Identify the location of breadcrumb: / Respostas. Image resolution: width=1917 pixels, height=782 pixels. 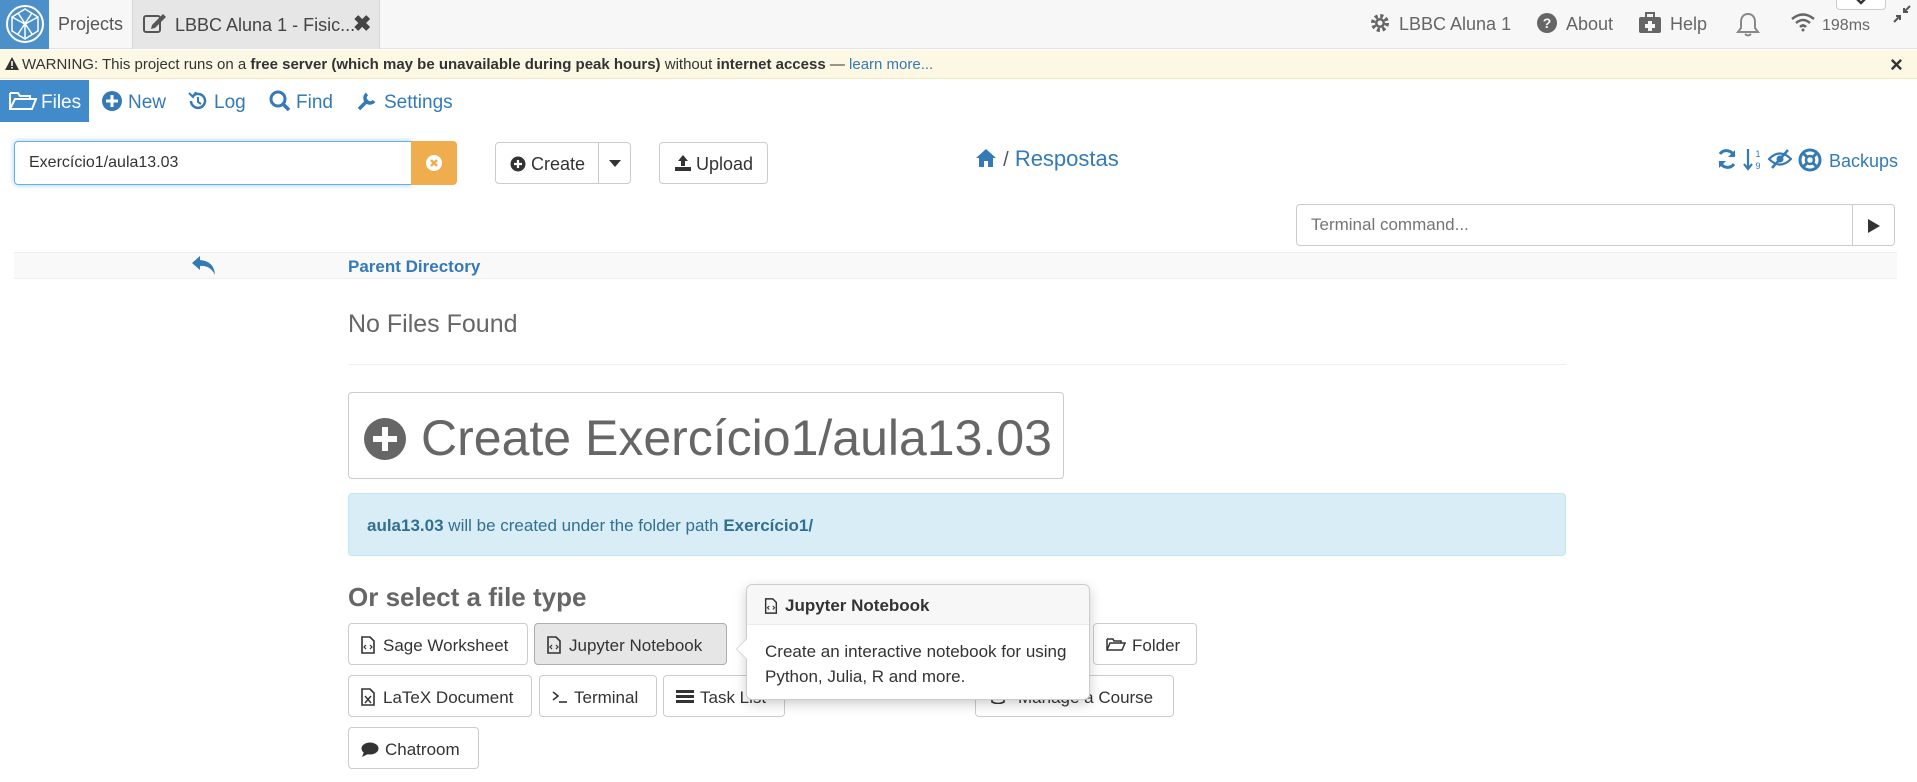
(1047, 159).